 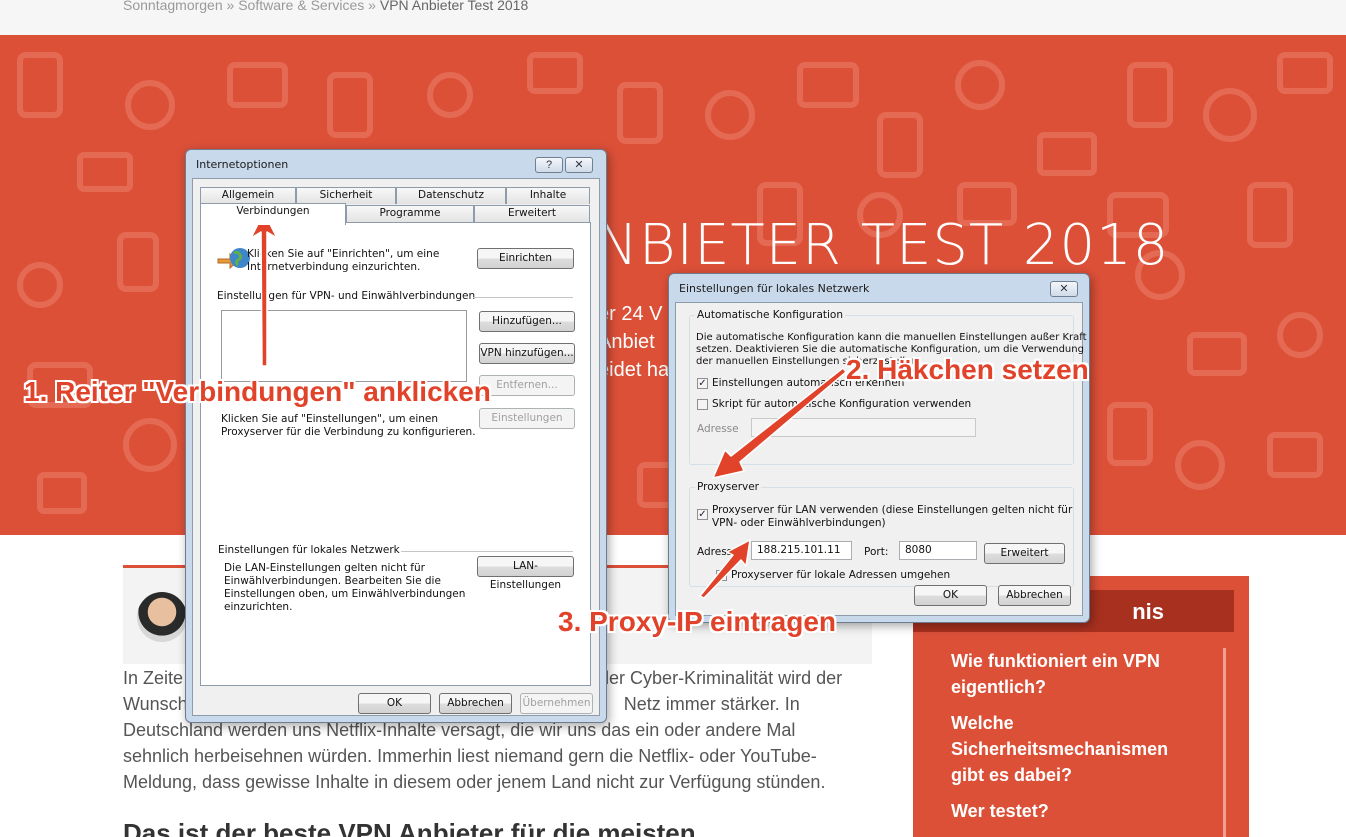 I want to click on dialog-title: Einstellungen für lokales Netzwerk, so click(x=774, y=288).